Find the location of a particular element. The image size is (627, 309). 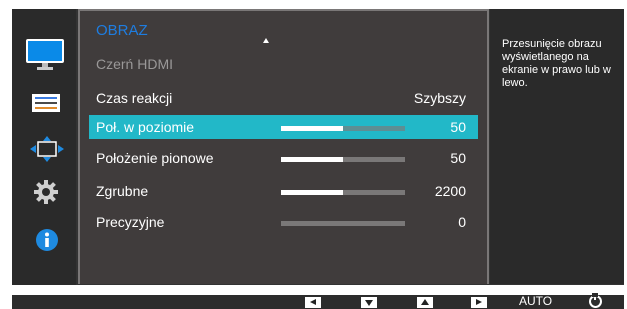

right-button is located at coordinates (479, 302).